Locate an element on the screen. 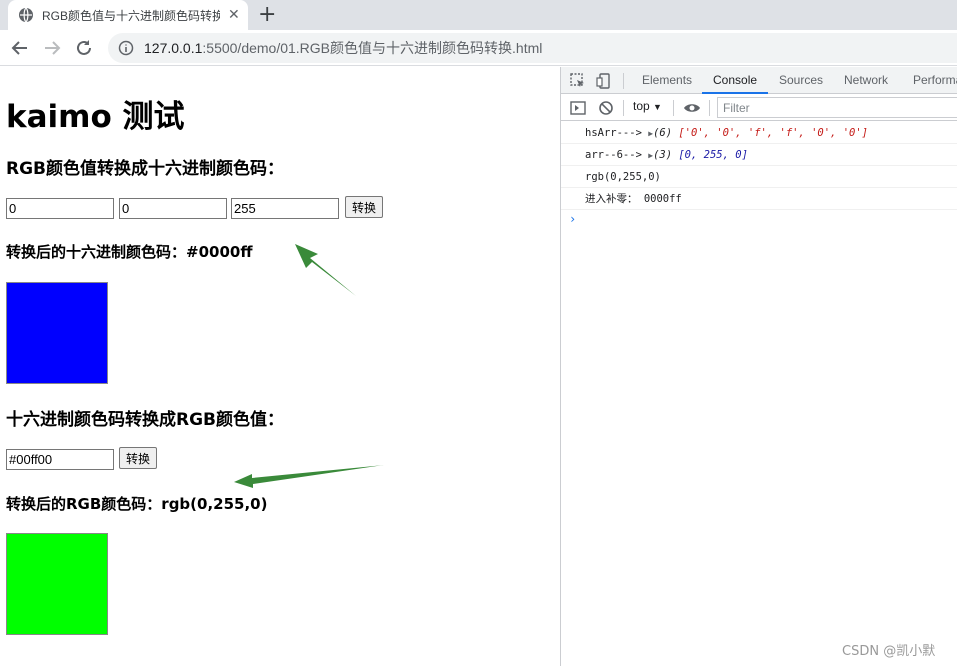  hex-result: 转换后的十六进制颜色码：#0000ff is located at coordinates (129, 252).